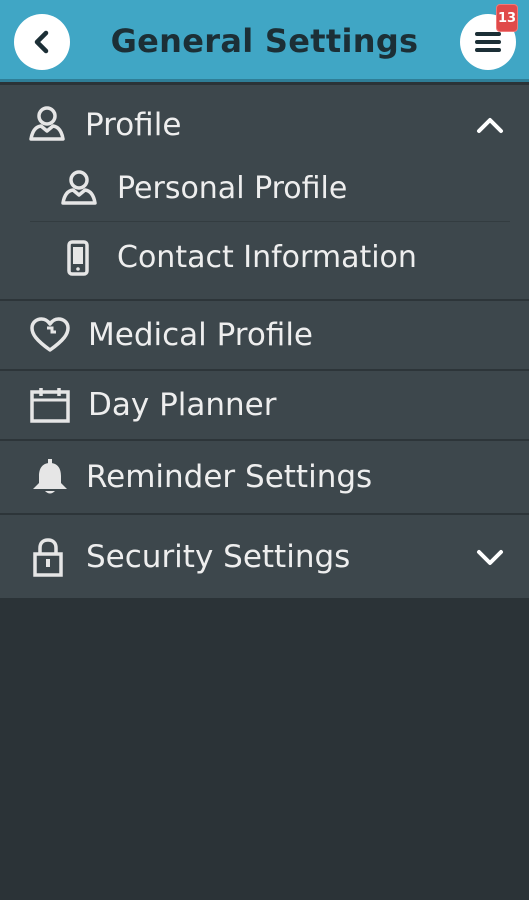 The width and height of the screenshot is (529, 900). I want to click on menu-subitem-contact-information: Contact Information, so click(264, 257).